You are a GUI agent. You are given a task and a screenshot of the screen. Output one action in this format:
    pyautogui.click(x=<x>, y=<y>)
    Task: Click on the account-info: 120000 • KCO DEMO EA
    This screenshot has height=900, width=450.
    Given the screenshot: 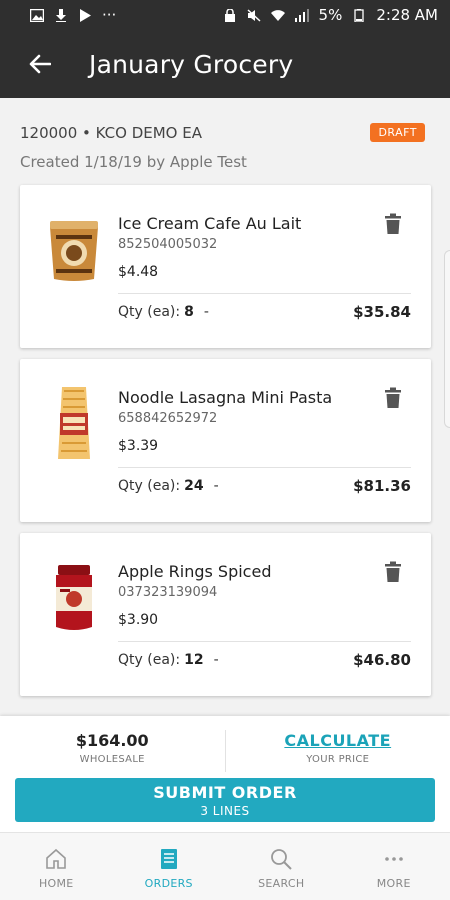 What is the action you would take?
    pyautogui.click(x=111, y=133)
    